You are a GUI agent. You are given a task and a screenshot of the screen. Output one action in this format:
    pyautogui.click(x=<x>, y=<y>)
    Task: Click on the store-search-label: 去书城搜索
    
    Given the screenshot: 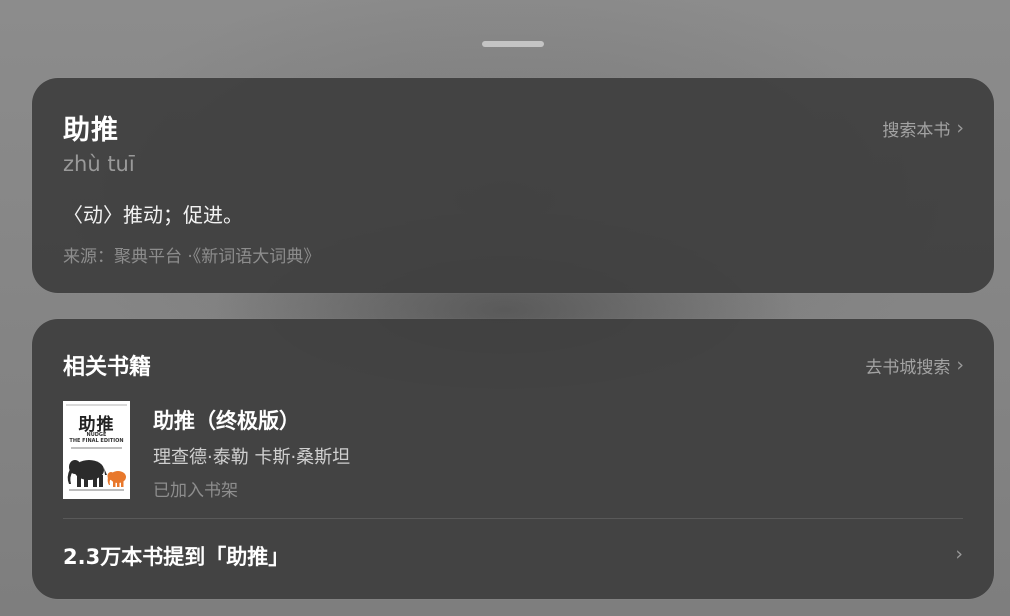 What is the action you would take?
    pyautogui.click(x=908, y=368)
    